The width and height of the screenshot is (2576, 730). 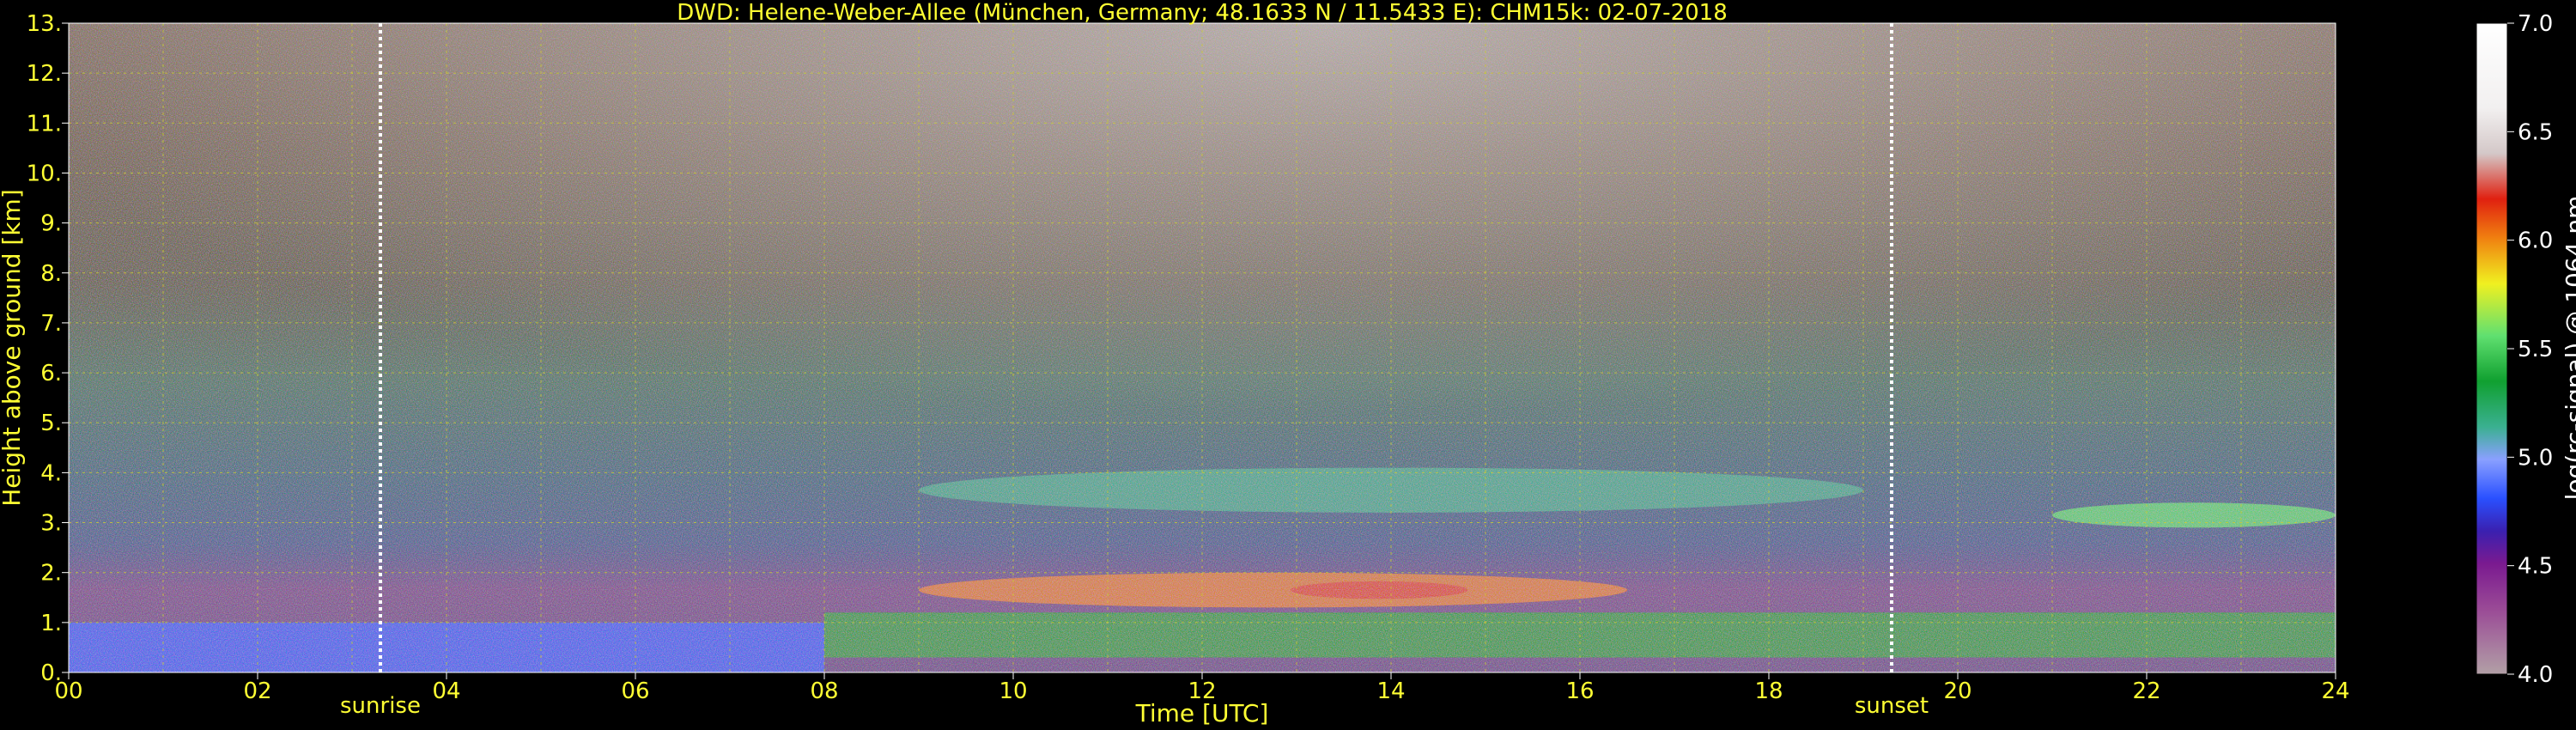 What do you see at coordinates (51, 324) in the screenshot?
I see `y-tick-label: 7.` at bounding box center [51, 324].